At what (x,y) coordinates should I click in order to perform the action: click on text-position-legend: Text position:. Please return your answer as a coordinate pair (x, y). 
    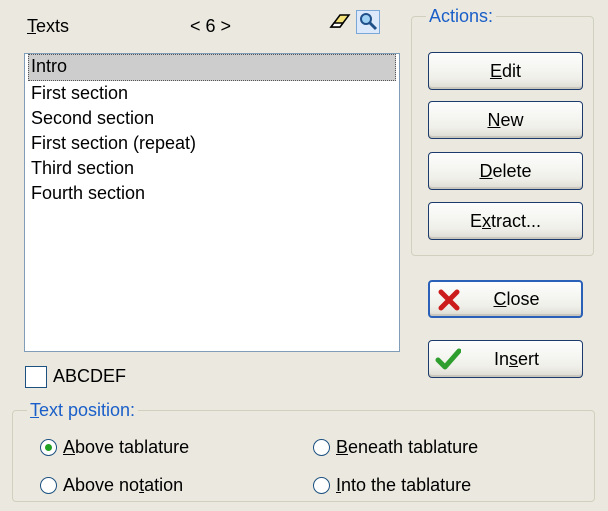
    Looking at the image, I should click on (83, 410).